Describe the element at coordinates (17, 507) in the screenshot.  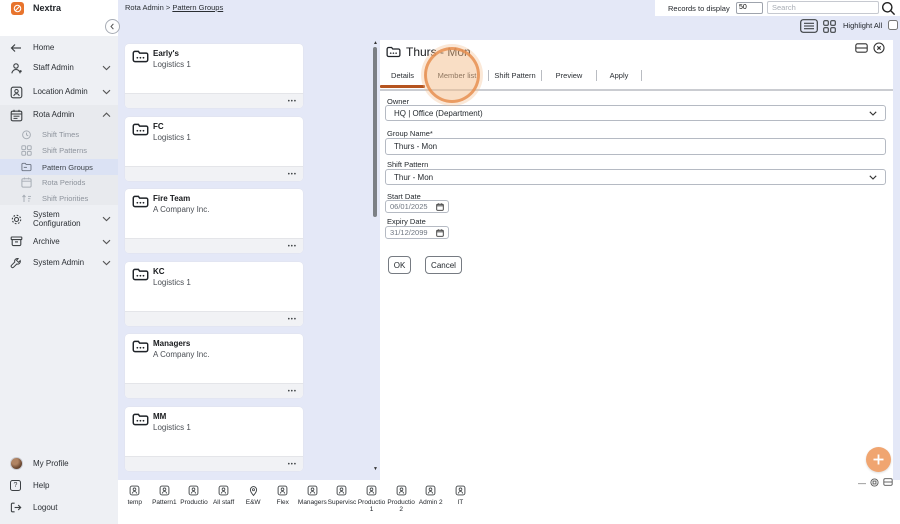
I see `logout-icon` at that location.